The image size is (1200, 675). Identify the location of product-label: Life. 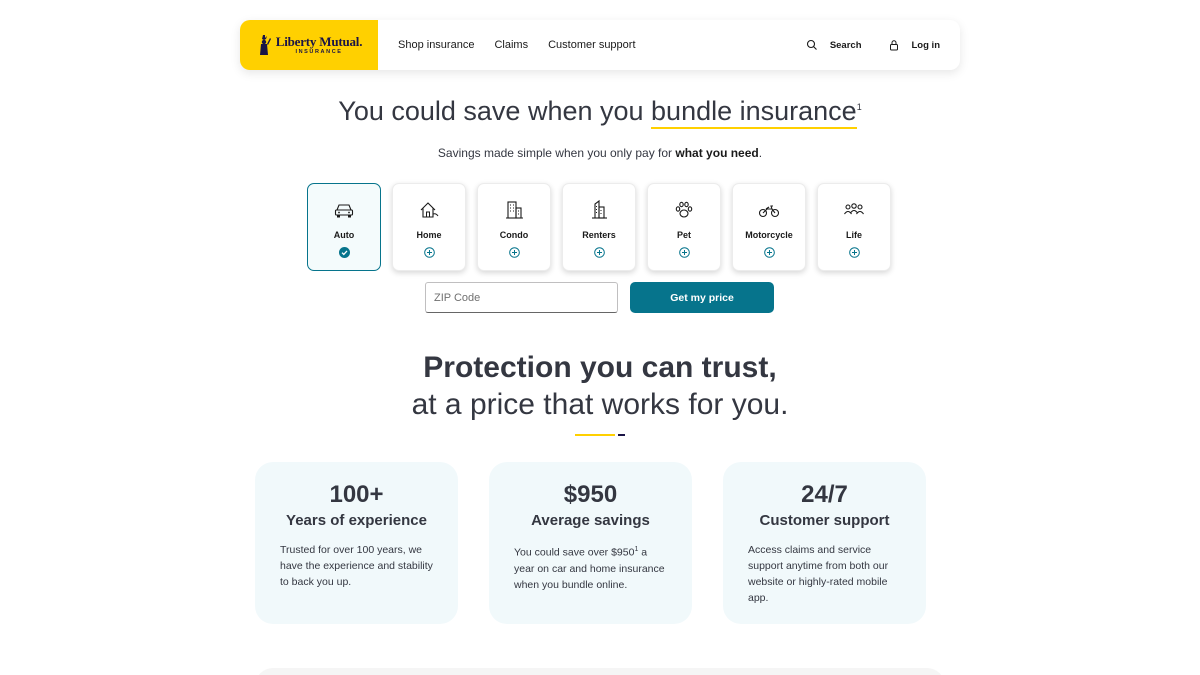
(853, 235).